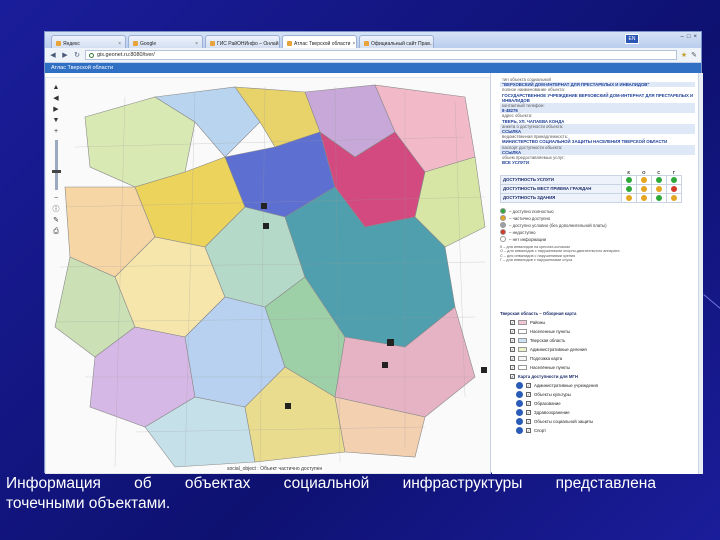 The image size is (720, 540). I want to click on layer-item: ✓ Населённые пункты, so click(592, 367).